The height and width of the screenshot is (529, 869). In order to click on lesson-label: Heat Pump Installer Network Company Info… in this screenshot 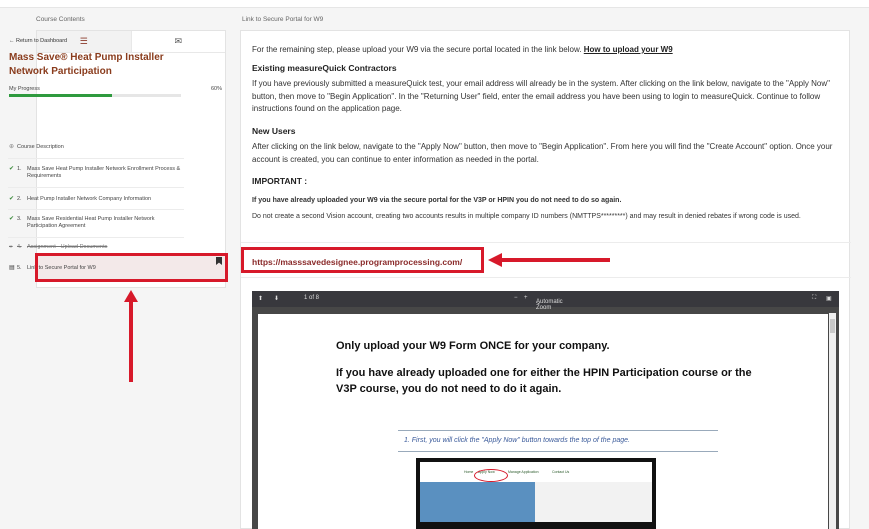, I will do `click(89, 199)`.